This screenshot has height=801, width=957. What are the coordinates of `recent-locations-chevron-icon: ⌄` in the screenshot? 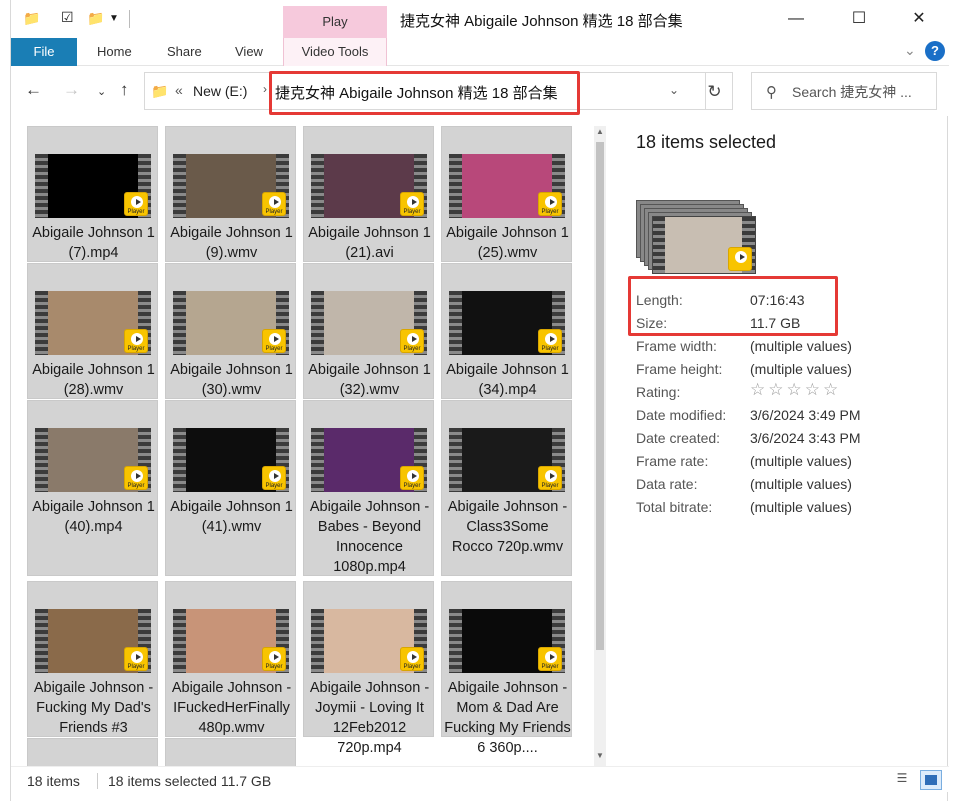 It's located at (101, 91).